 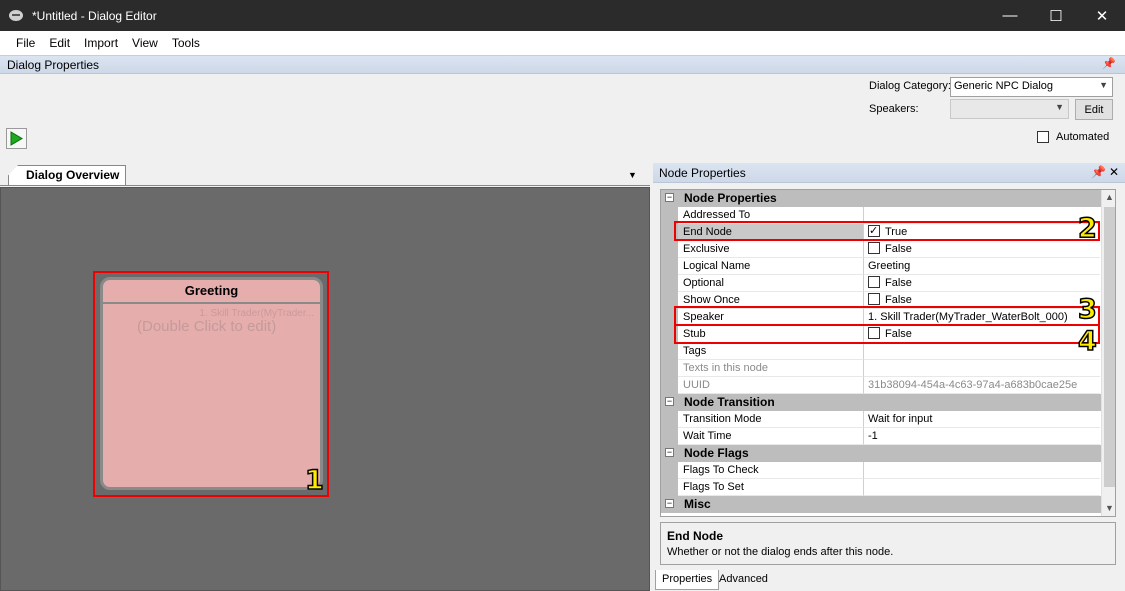 What do you see at coordinates (325, 185) in the screenshot?
I see `tab-divider` at bounding box center [325, 185].